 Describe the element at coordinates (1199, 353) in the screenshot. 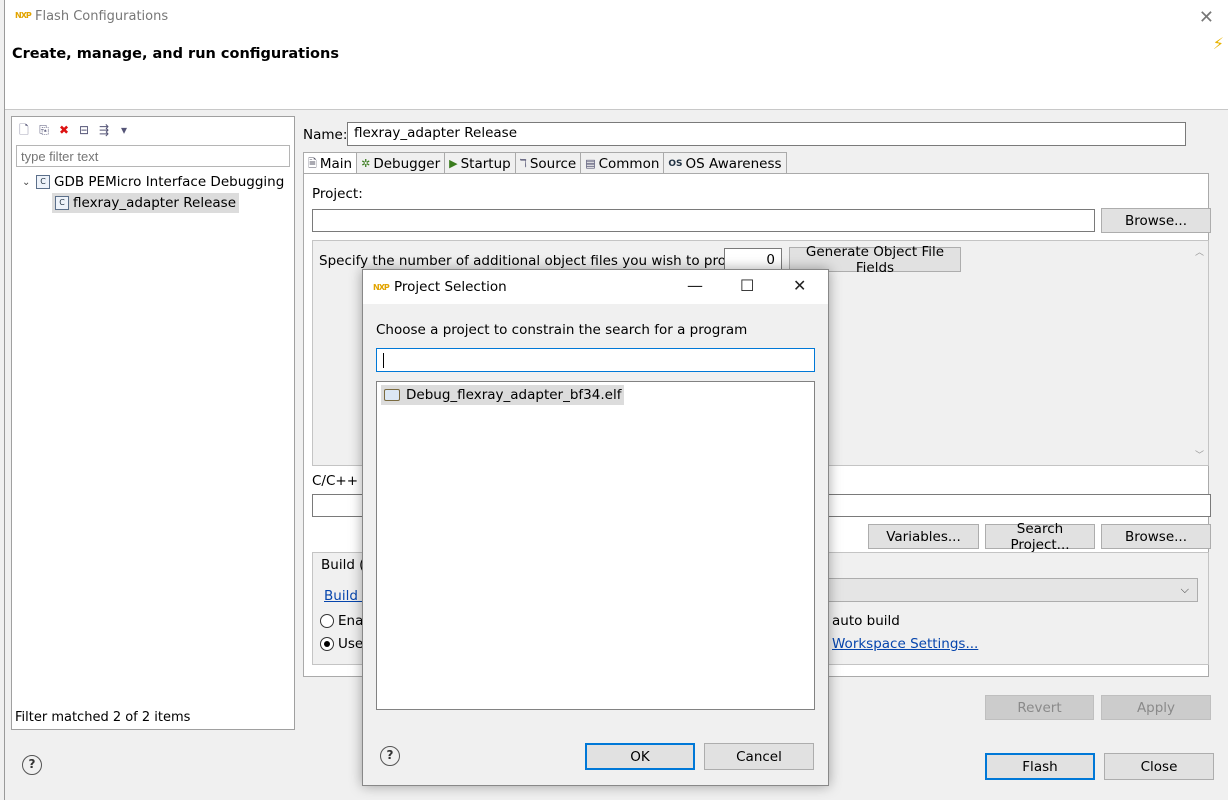

I see `object-files-scrollbar: ︿ ﹀` at that location.